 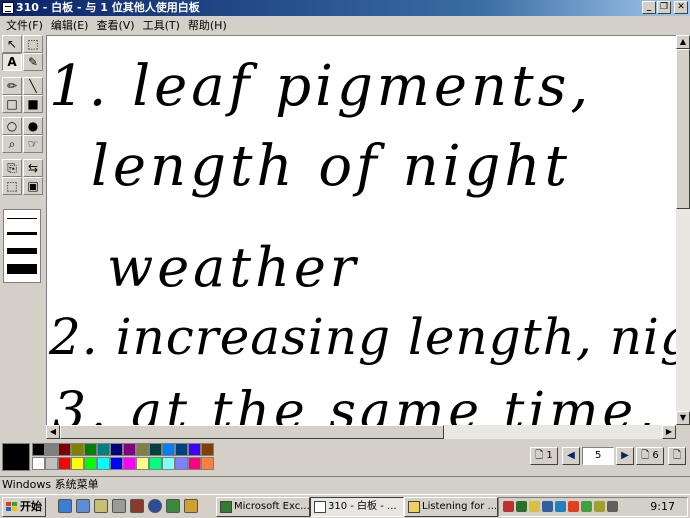 What do you see at coordinates (72, 25) in the screenshot?
I see `menu-edit: 编辑(E)` at bounding box center [72, 25].